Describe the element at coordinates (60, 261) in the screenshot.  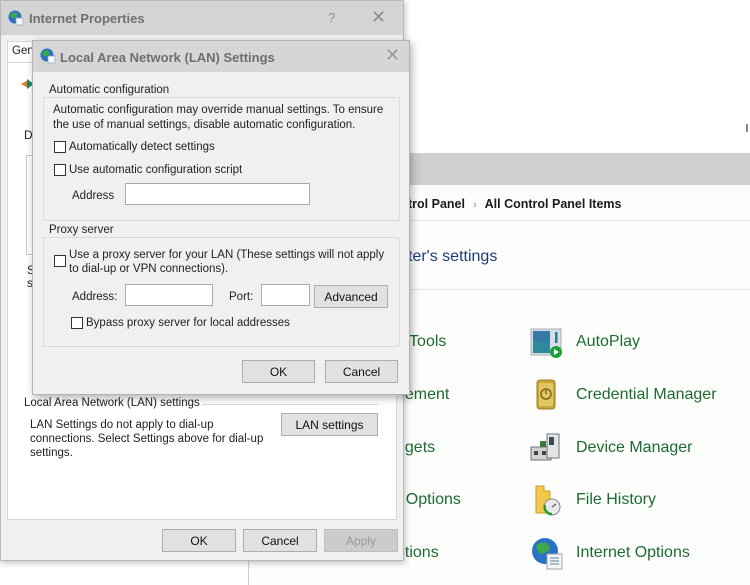
I see `use-proxy-checkbox` at that location.